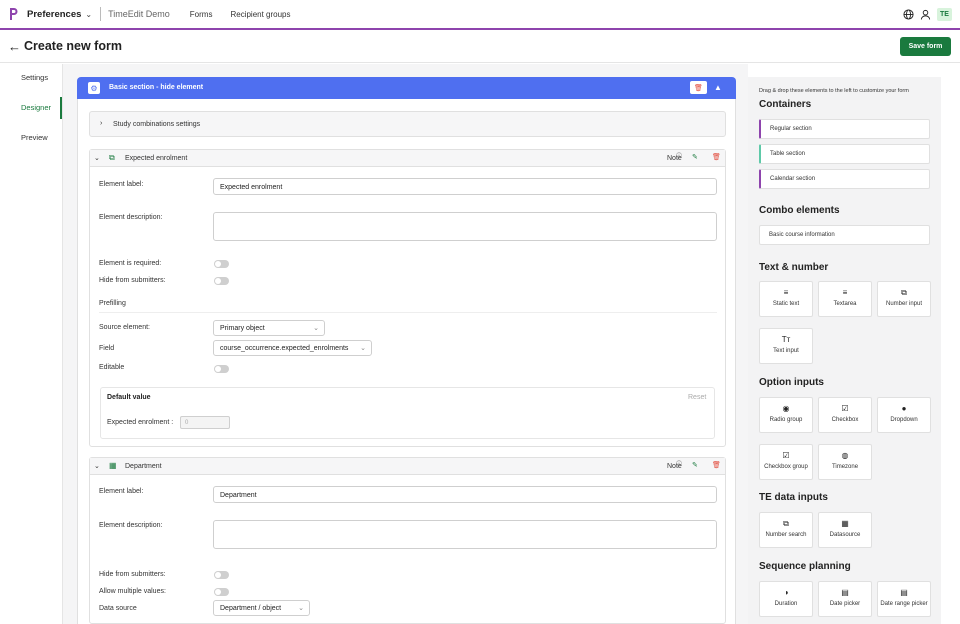 This screenshot has width=960, height=624. Describe the element at coordinates (118, 608) in the screenshot. I see `data-source-label: Data source` at that location.